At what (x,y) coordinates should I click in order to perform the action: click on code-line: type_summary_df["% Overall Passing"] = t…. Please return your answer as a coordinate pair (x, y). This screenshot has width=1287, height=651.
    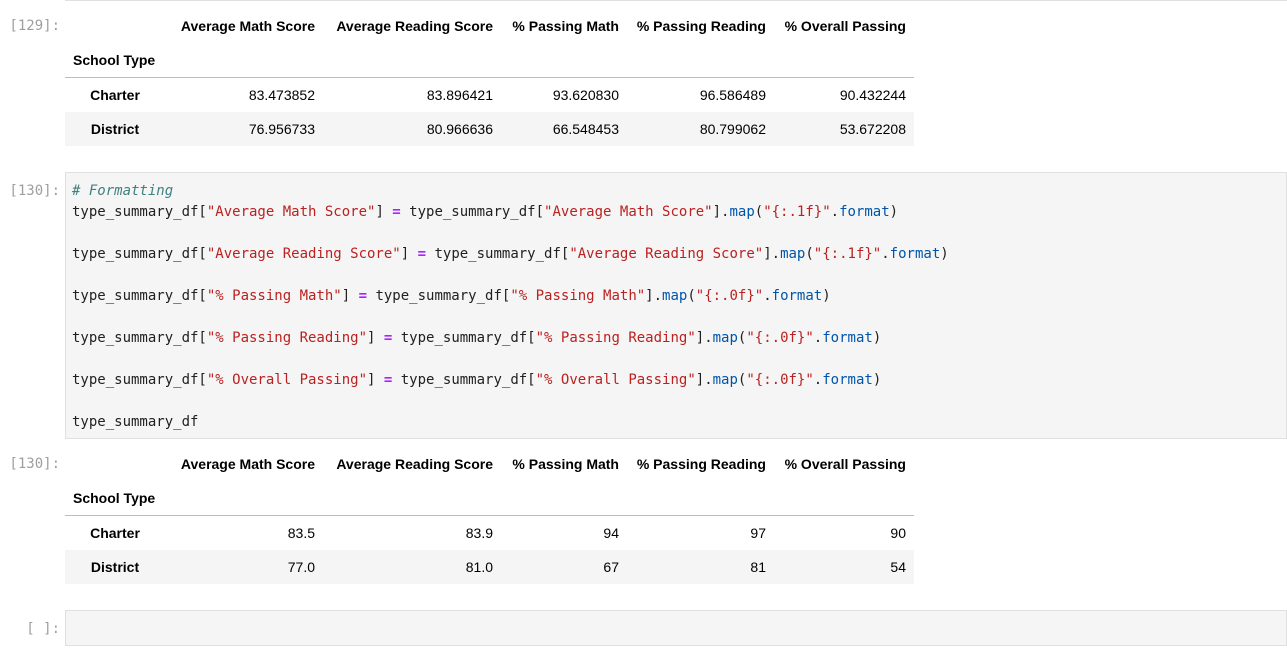
    Looking at the image, I should click on (676, 380).